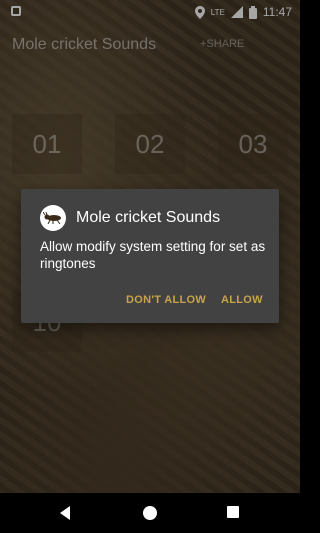 This screenshot has width=320, height=533. I want to click on back-icon, so click(65, 513).